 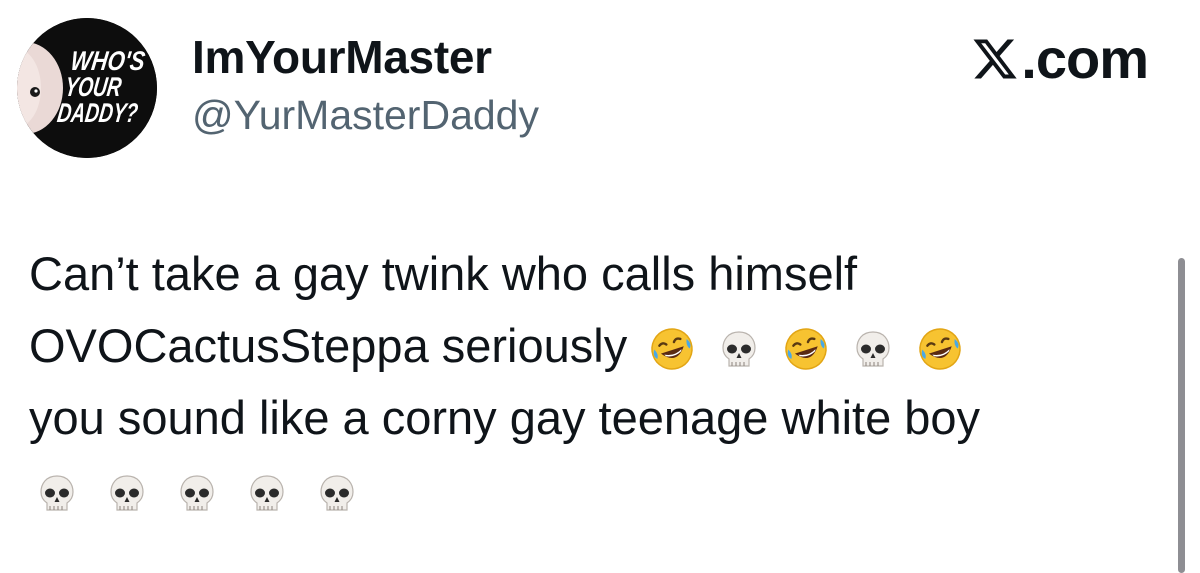 I want to click on display-name: ImYourMaster, so click(x=342, y=57).